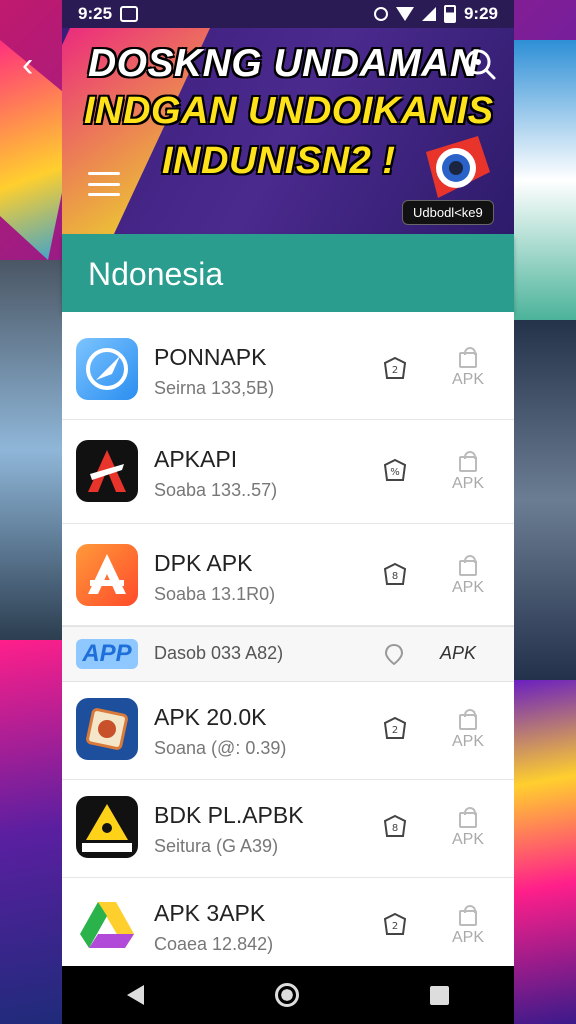 The height and width of the screenshot is (1024, 576). I want to click on notification-icon, so click(129, 14).